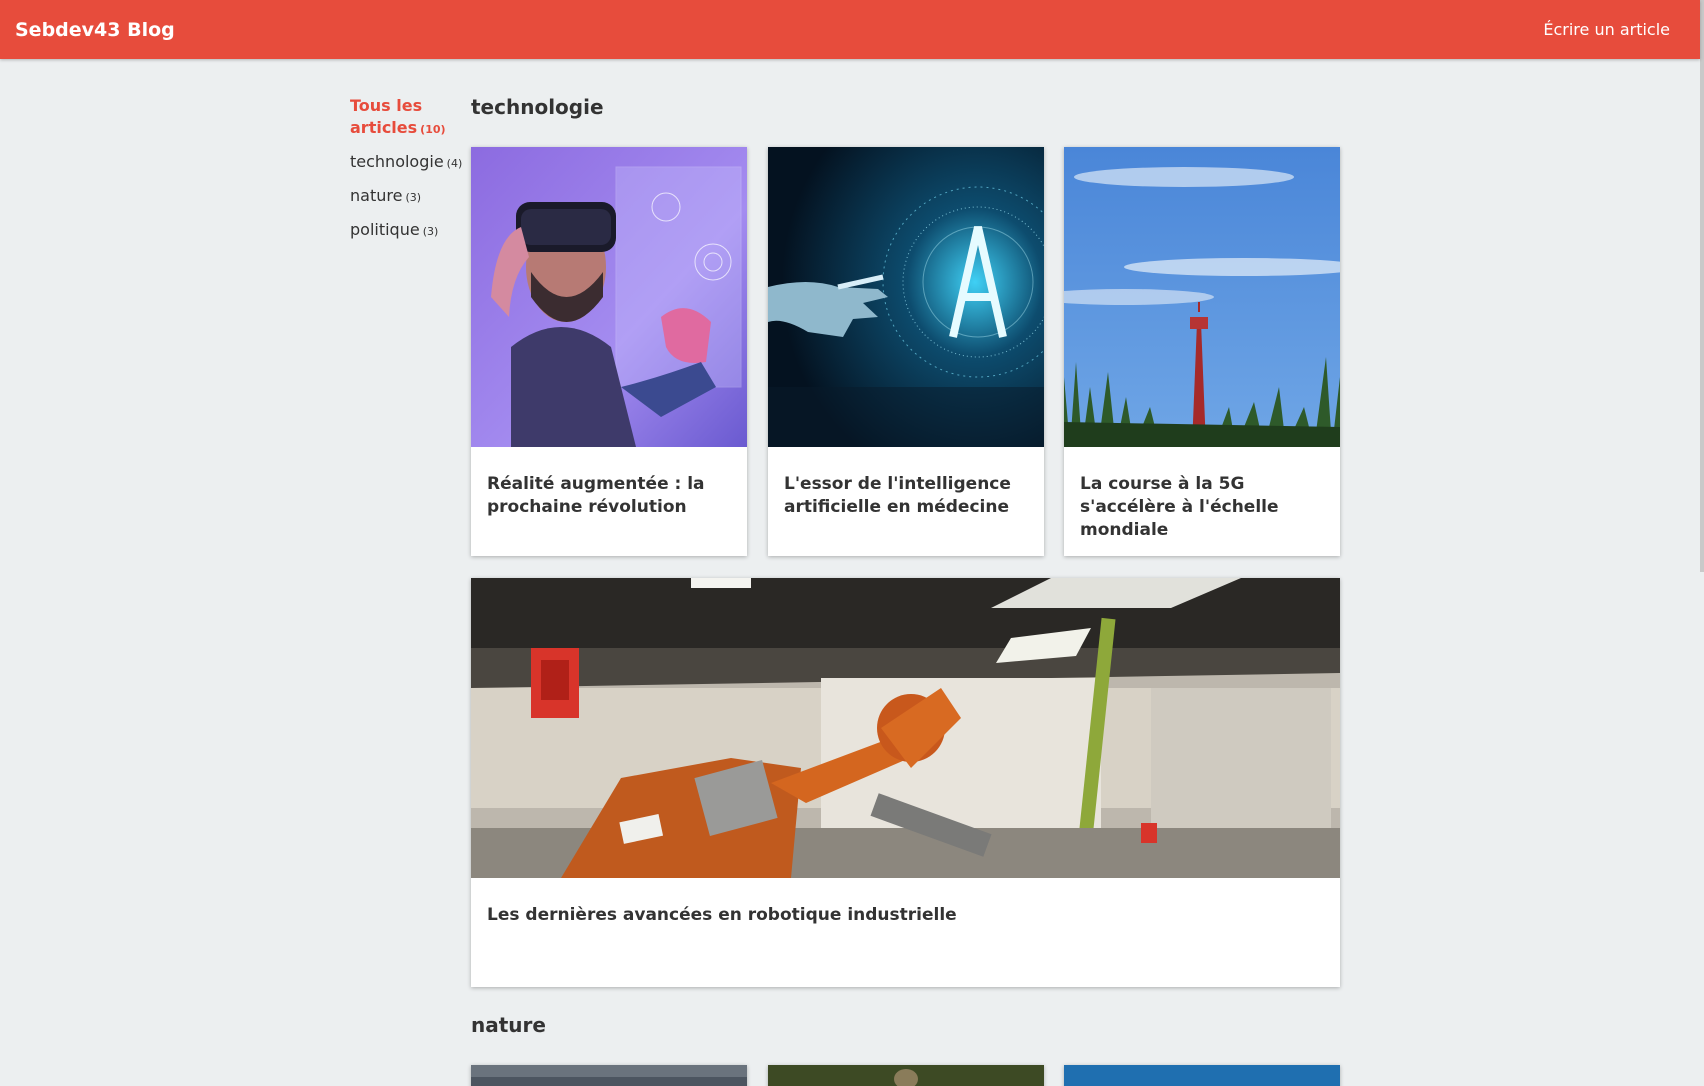  I want to click on sidebar-item-technologie: technologie (4), so click(407, 163).